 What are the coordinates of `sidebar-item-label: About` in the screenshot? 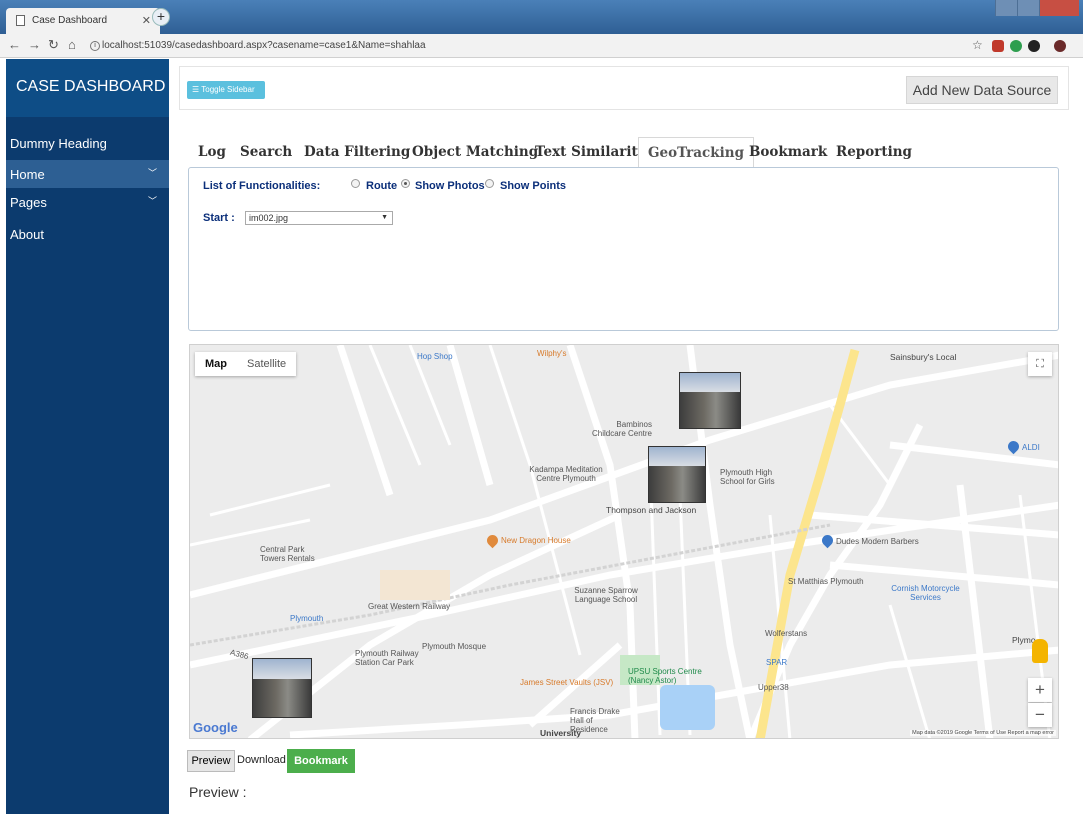 It's located at (27, 234).